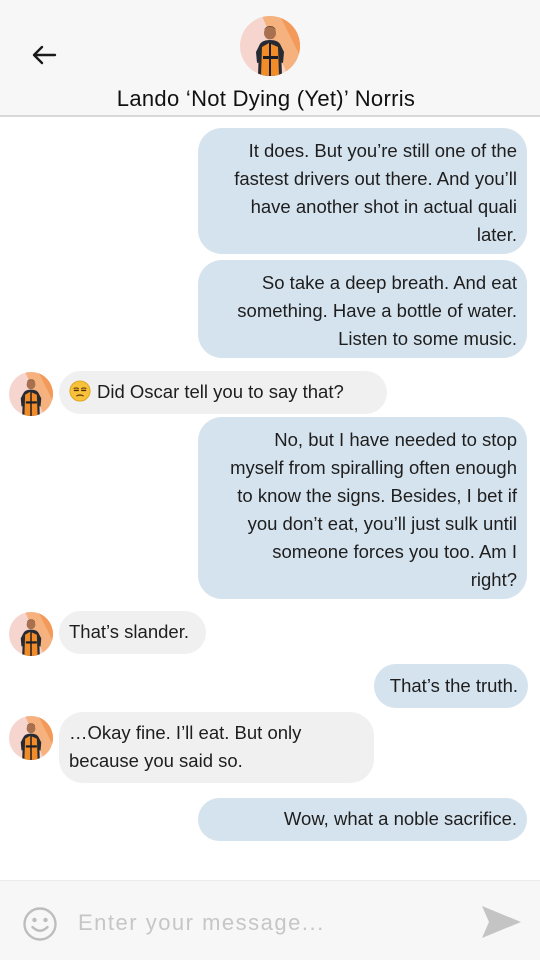 This screenshot has width=540, height=960. I want to click on chat-header: Lando ‘Not Dying (Yet)’ Norris, so click(270, 58).